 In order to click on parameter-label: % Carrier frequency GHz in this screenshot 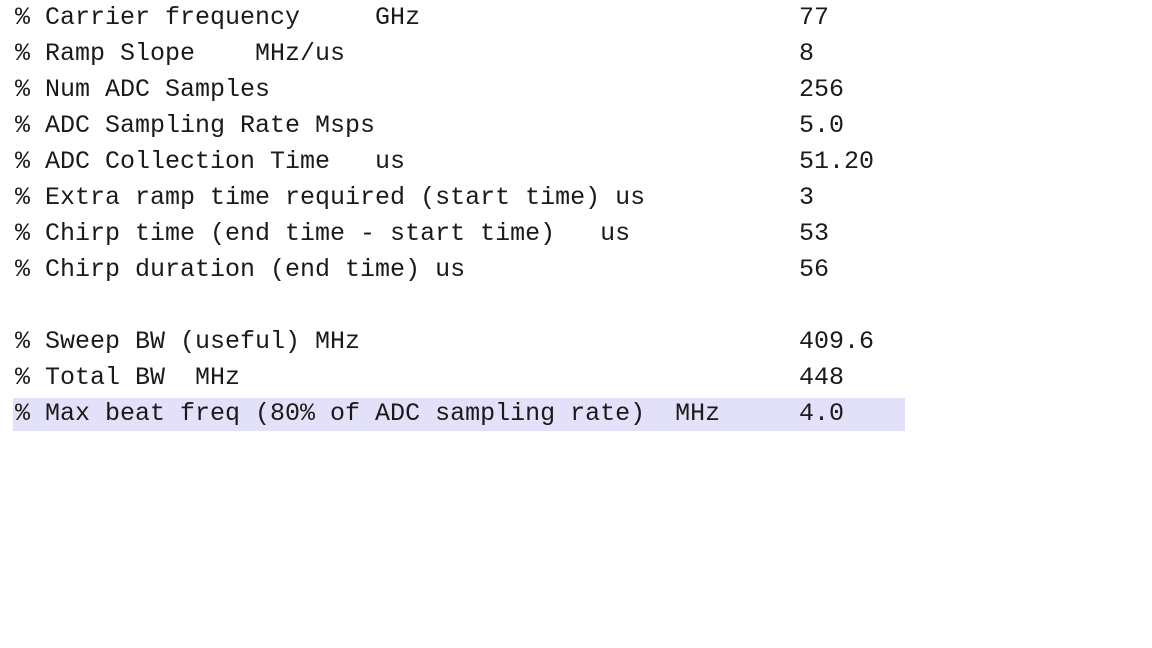, I will do `click(218, 17)`.